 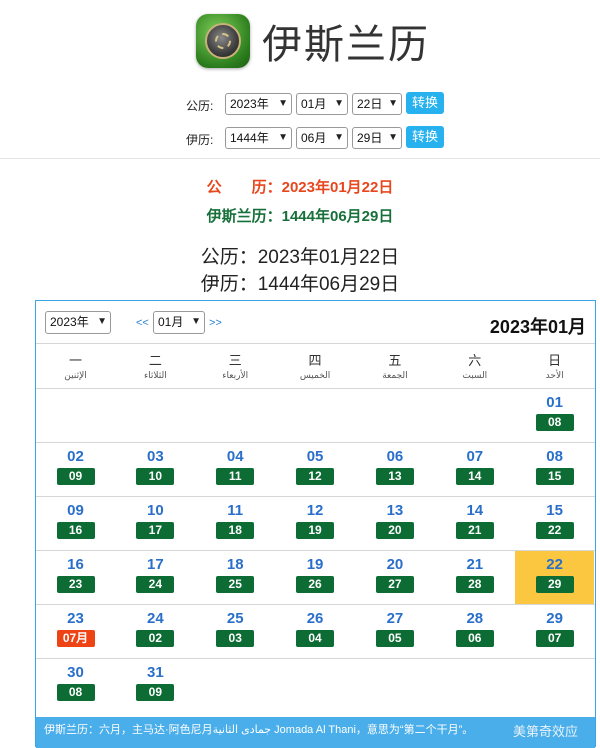 What do you see at coordinates (474, 577) in the screenshot?
I see `day-cell: 21 28` at bounding box center [474, 577].